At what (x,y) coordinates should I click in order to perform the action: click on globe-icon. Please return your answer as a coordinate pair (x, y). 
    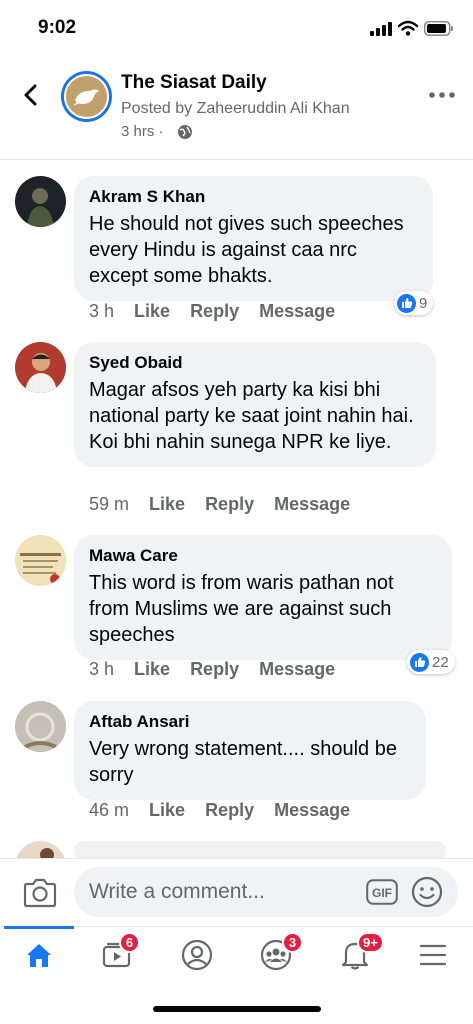
    Looking at the image, I should click on (185, 132).